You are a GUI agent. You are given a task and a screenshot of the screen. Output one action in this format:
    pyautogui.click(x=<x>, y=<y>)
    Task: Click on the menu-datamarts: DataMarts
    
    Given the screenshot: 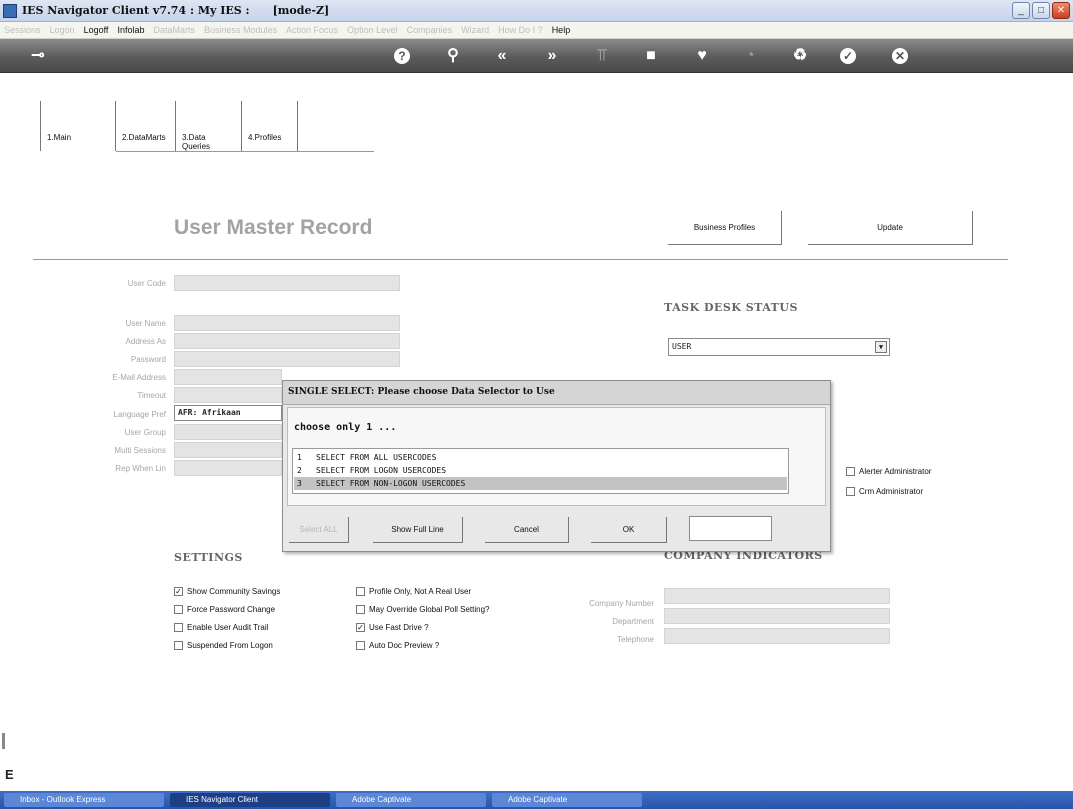 What is the action you would take?
    pyautogui.click(x=174, y=30)
    